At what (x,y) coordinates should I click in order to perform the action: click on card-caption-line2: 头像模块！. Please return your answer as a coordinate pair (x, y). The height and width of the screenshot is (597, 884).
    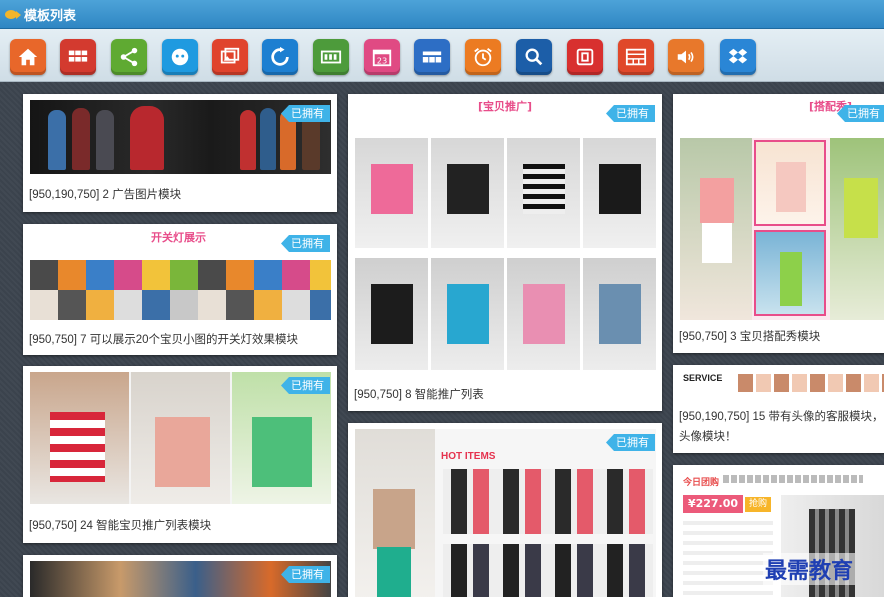
    Looking at the image, I should click on (708, 437).